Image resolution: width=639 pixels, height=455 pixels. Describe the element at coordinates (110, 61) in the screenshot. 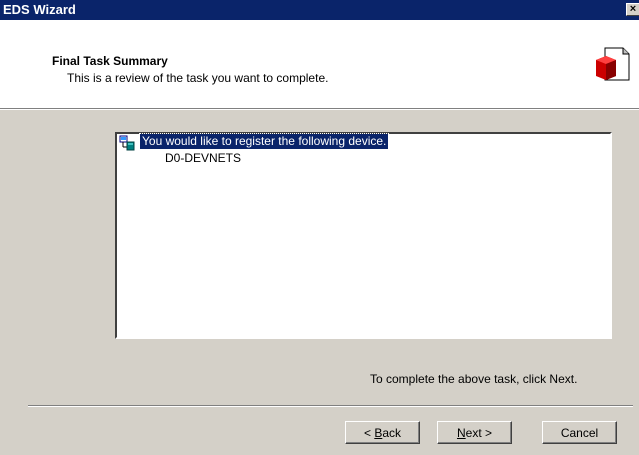

I see `page-title: Final Task Summary` at that location.